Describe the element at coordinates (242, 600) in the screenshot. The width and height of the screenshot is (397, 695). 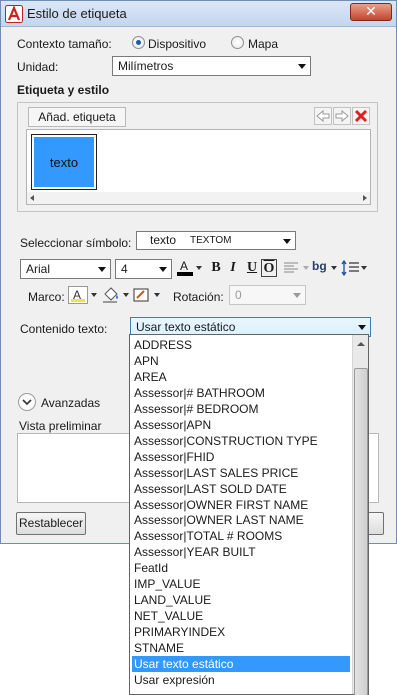
I see `dropdown-option: LAND_VALUE` at that location.